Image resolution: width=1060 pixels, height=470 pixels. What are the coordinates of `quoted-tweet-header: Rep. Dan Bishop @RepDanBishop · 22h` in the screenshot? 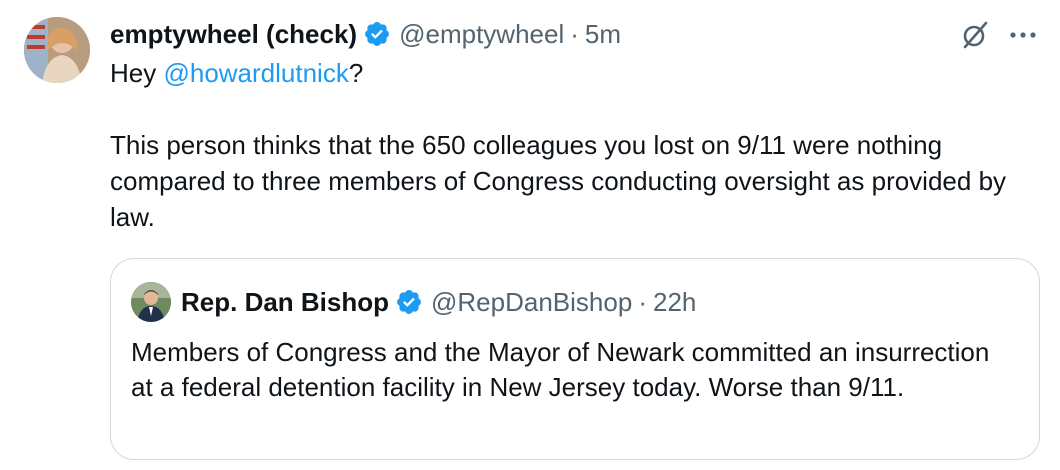 It's located at (413, 302).